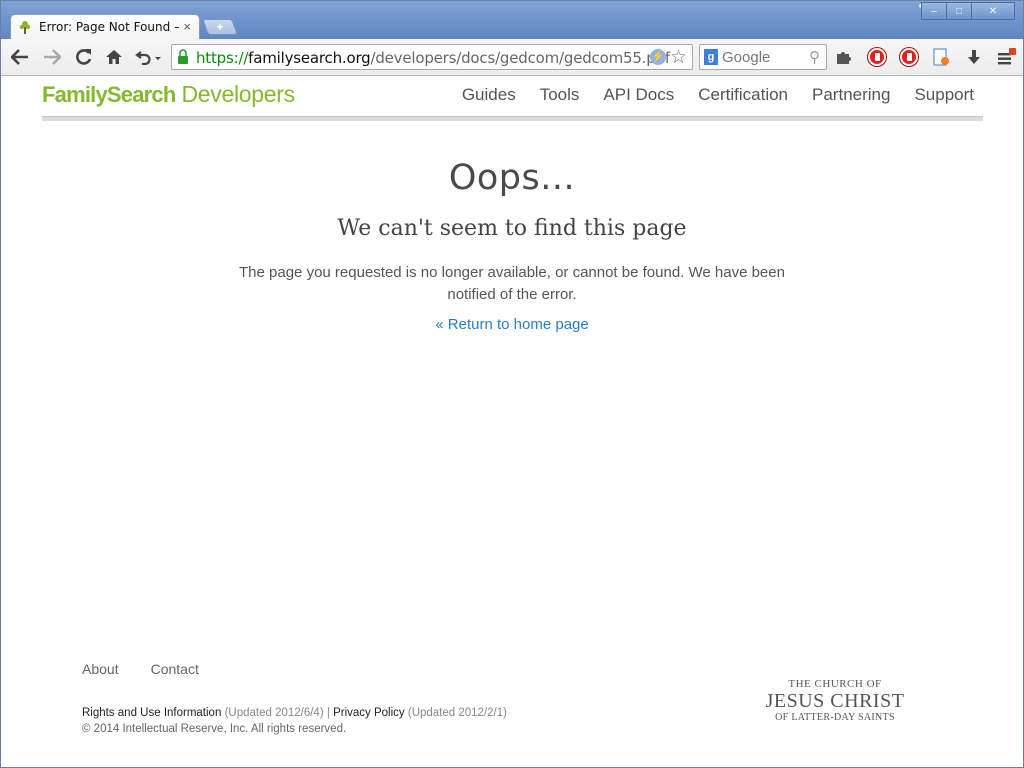 The image size is (1024, 768). I want to click on home-button, so click(114, 57).